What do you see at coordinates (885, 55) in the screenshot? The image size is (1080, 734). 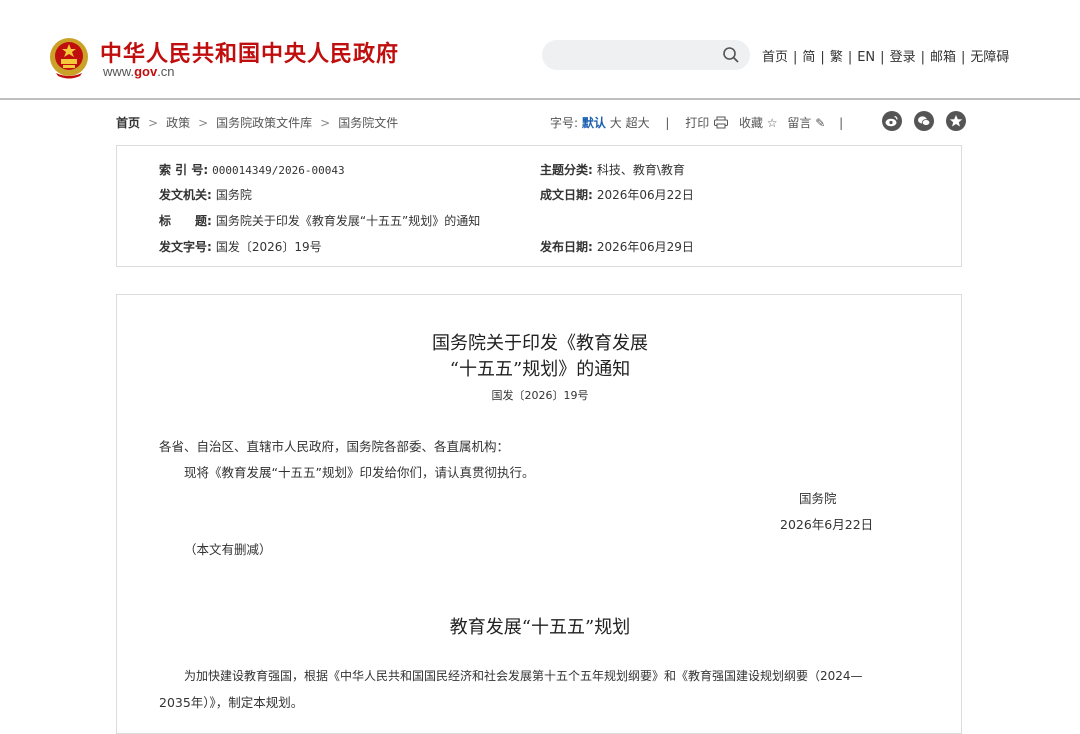 I see `top-nav: 首页 | 简 | 繁 | EN | 登录 | 邮箱 | 无障碍` at bounding box center [885, 55].